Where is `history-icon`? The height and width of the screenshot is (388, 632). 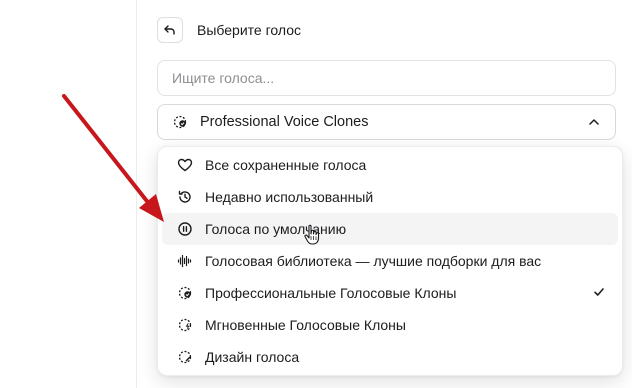
history-icon is located at coordinates (185, 197).